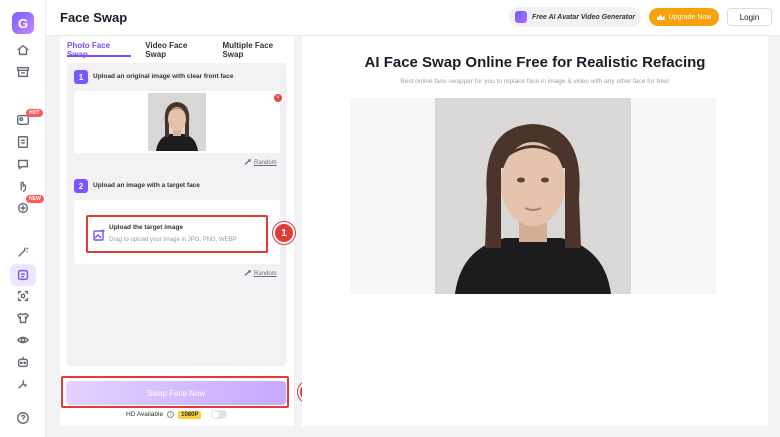  I want to click on tab-multiple-face-swap: Multiple Face Swap, so click(258, 50).